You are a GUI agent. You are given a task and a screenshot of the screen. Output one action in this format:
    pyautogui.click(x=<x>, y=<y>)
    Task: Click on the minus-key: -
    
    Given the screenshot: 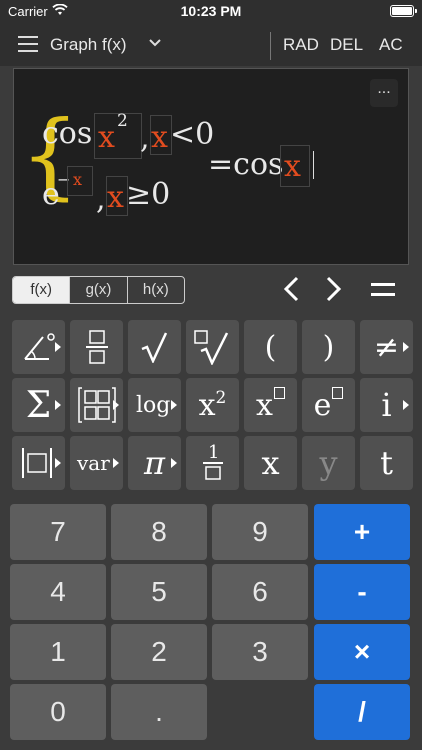 What is the action you would take?
    pyautogui.click(x=362, y=592)
    